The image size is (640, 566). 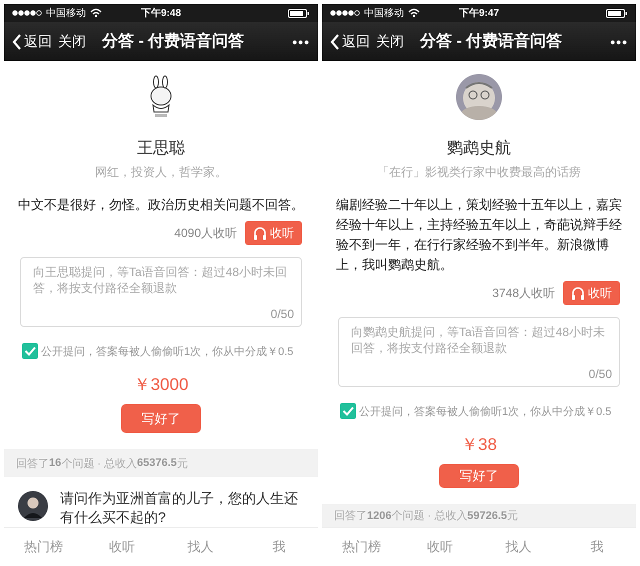 I want to click on profile-bio: 中文不是很好，勿怪。政治历史相关问题不回答。, so click(x=161, y=205).